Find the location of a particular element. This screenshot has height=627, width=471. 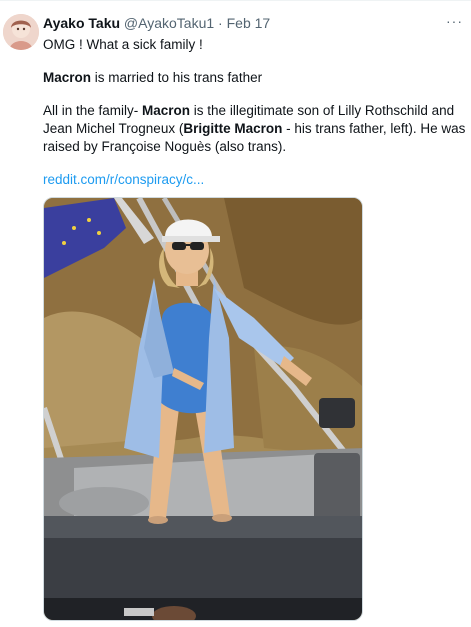

more-horizontal-icon: ··· is located at coordinates (454, 21).